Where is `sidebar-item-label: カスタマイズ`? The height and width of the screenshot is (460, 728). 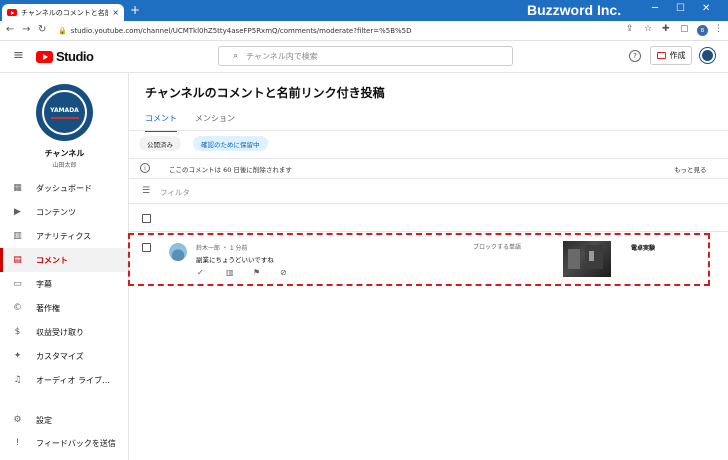
sidebar-item-label: カスタマイズ is located at coordinates (60, 356).